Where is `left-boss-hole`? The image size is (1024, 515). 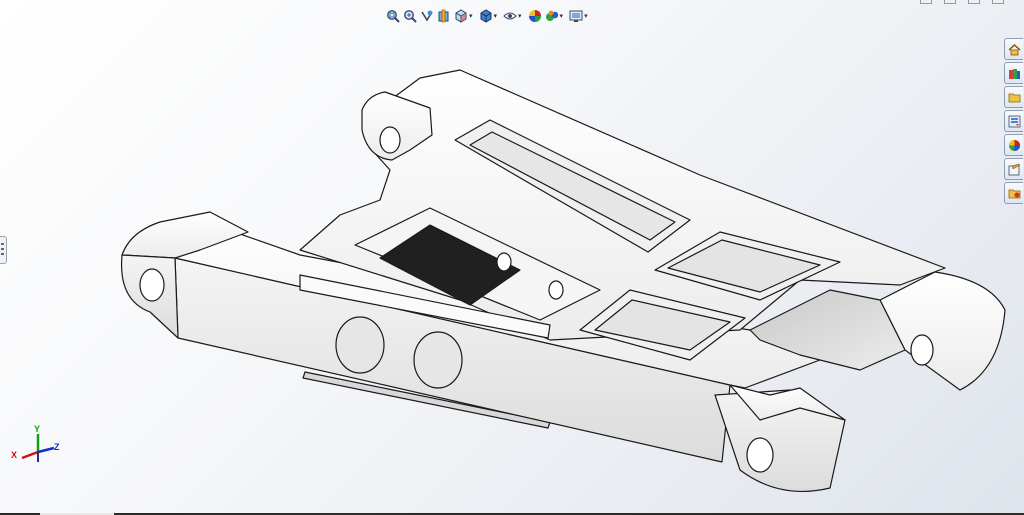
left-boss-hole is located at coordinates (152, 285).